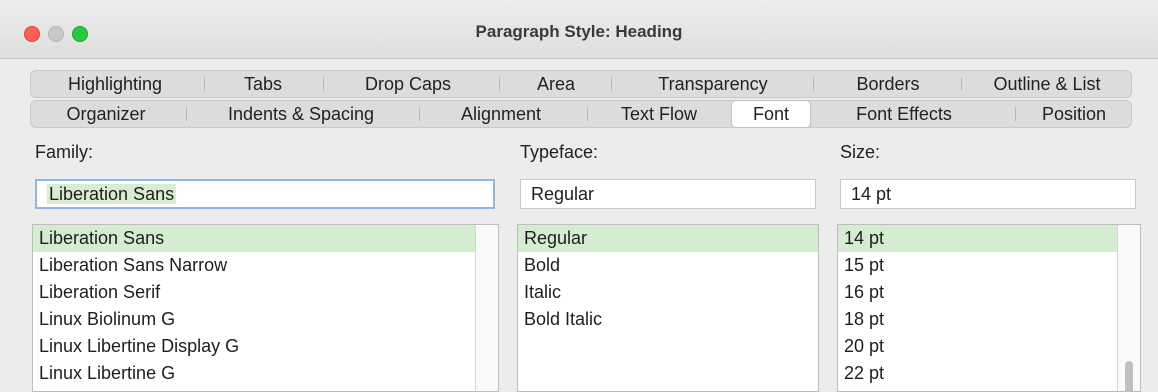  I want to click on size-list-scroll-thumb, so click(1129, 376).